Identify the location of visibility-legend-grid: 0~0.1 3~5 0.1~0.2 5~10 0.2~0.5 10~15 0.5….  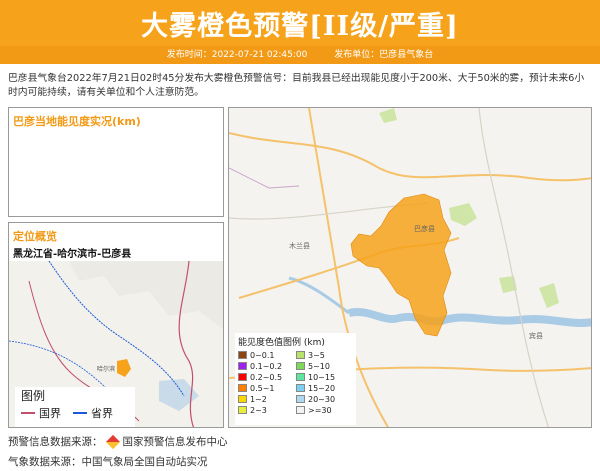
(295, 381).